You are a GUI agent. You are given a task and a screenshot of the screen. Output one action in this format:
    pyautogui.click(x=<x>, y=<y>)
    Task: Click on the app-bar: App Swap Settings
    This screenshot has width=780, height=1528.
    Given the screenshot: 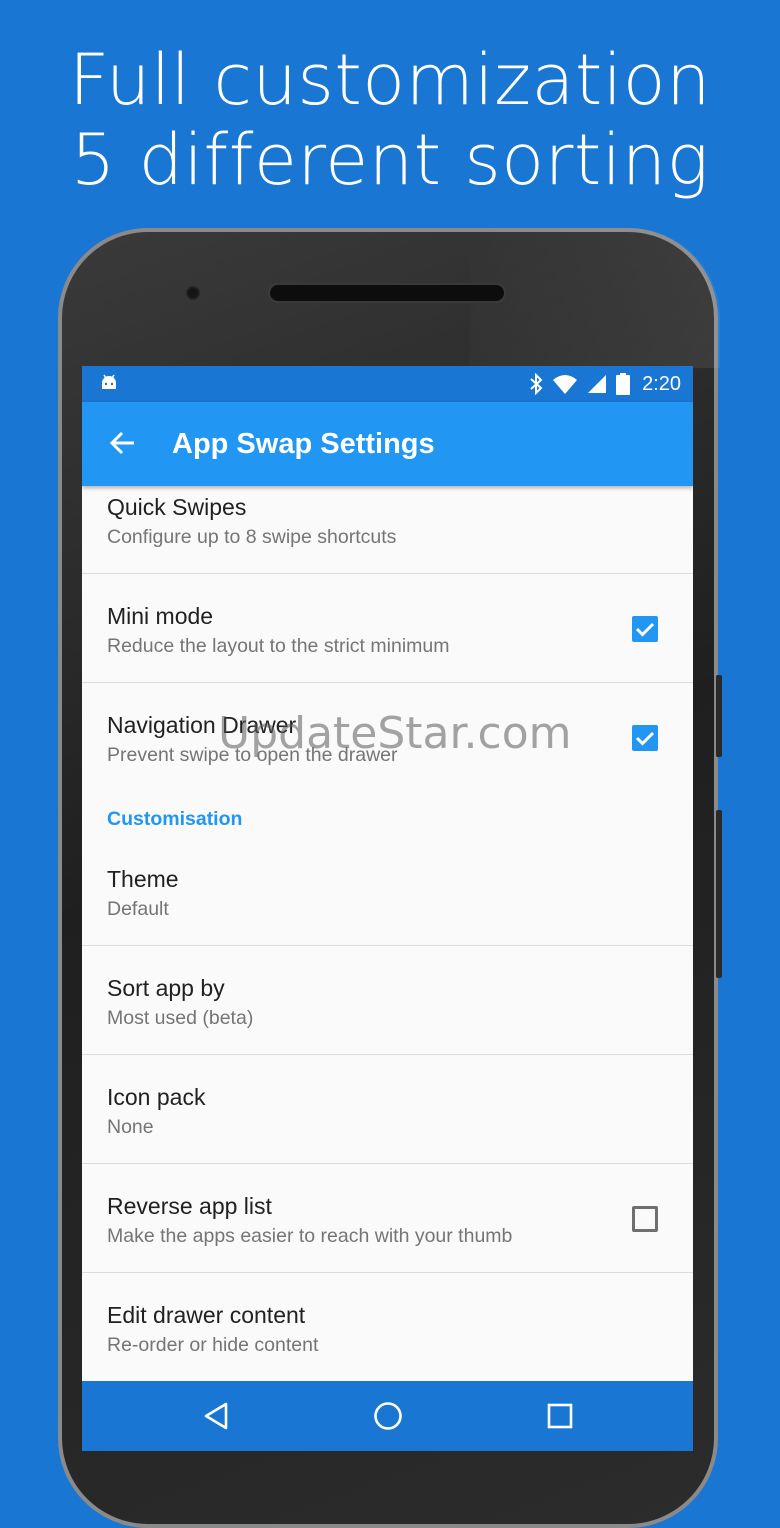 What is the action you would take?
    pyautogui.click(x=387, y=444)
    